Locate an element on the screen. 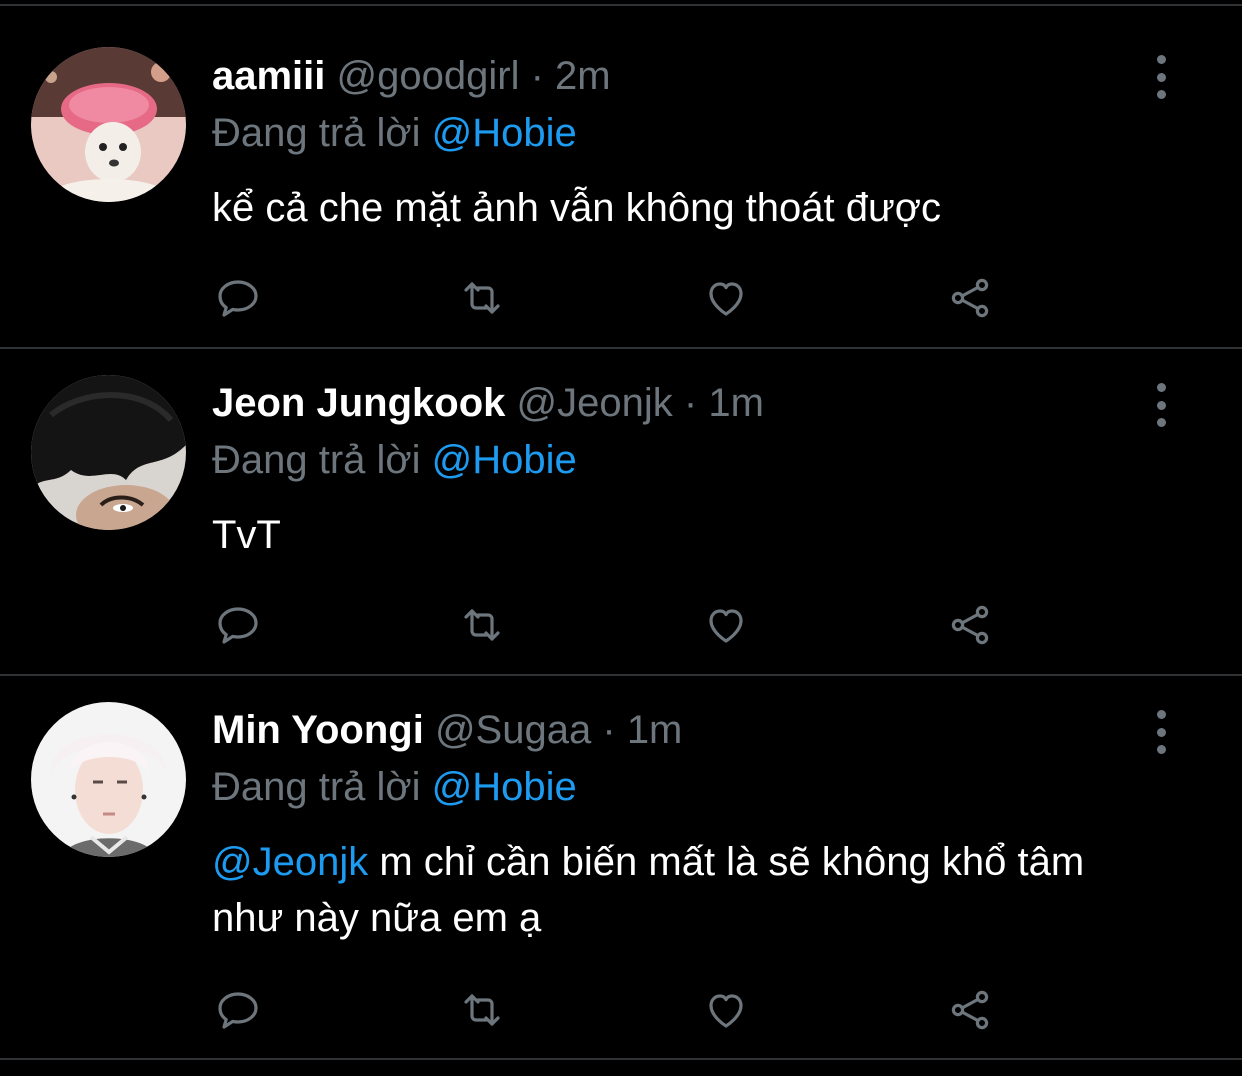  tweet-text: kể cả che mặt ảnh vẫn không thoát được is located at coordinates (702, 208).